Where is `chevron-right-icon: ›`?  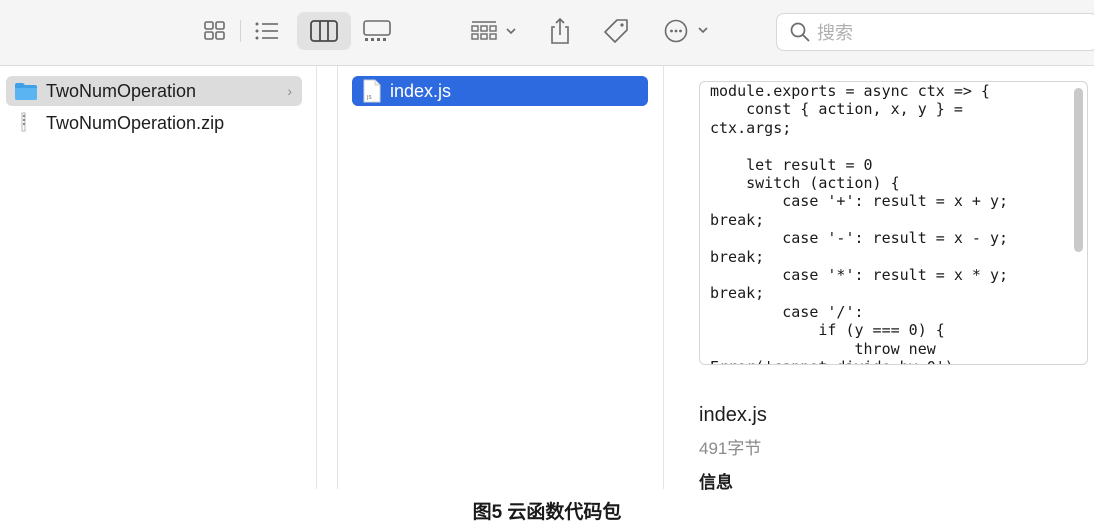
chevron-right-icon: › is located at coordinates (289, 91).